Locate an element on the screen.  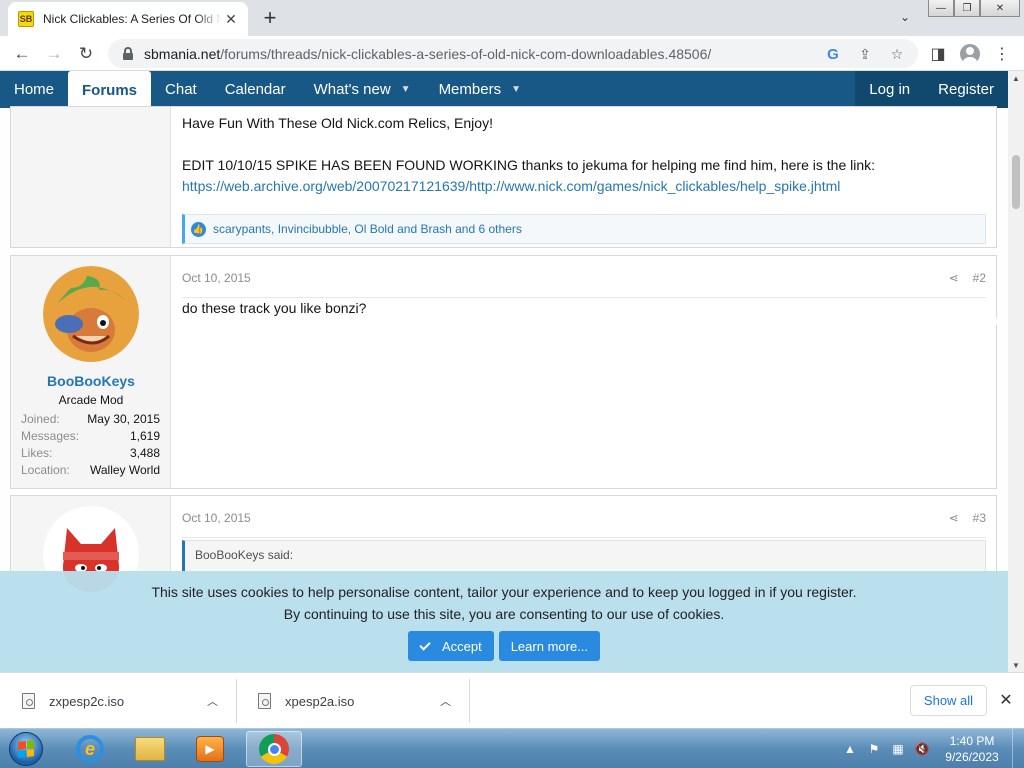
stat-value: Walley World is located at coordinates (124, 469).